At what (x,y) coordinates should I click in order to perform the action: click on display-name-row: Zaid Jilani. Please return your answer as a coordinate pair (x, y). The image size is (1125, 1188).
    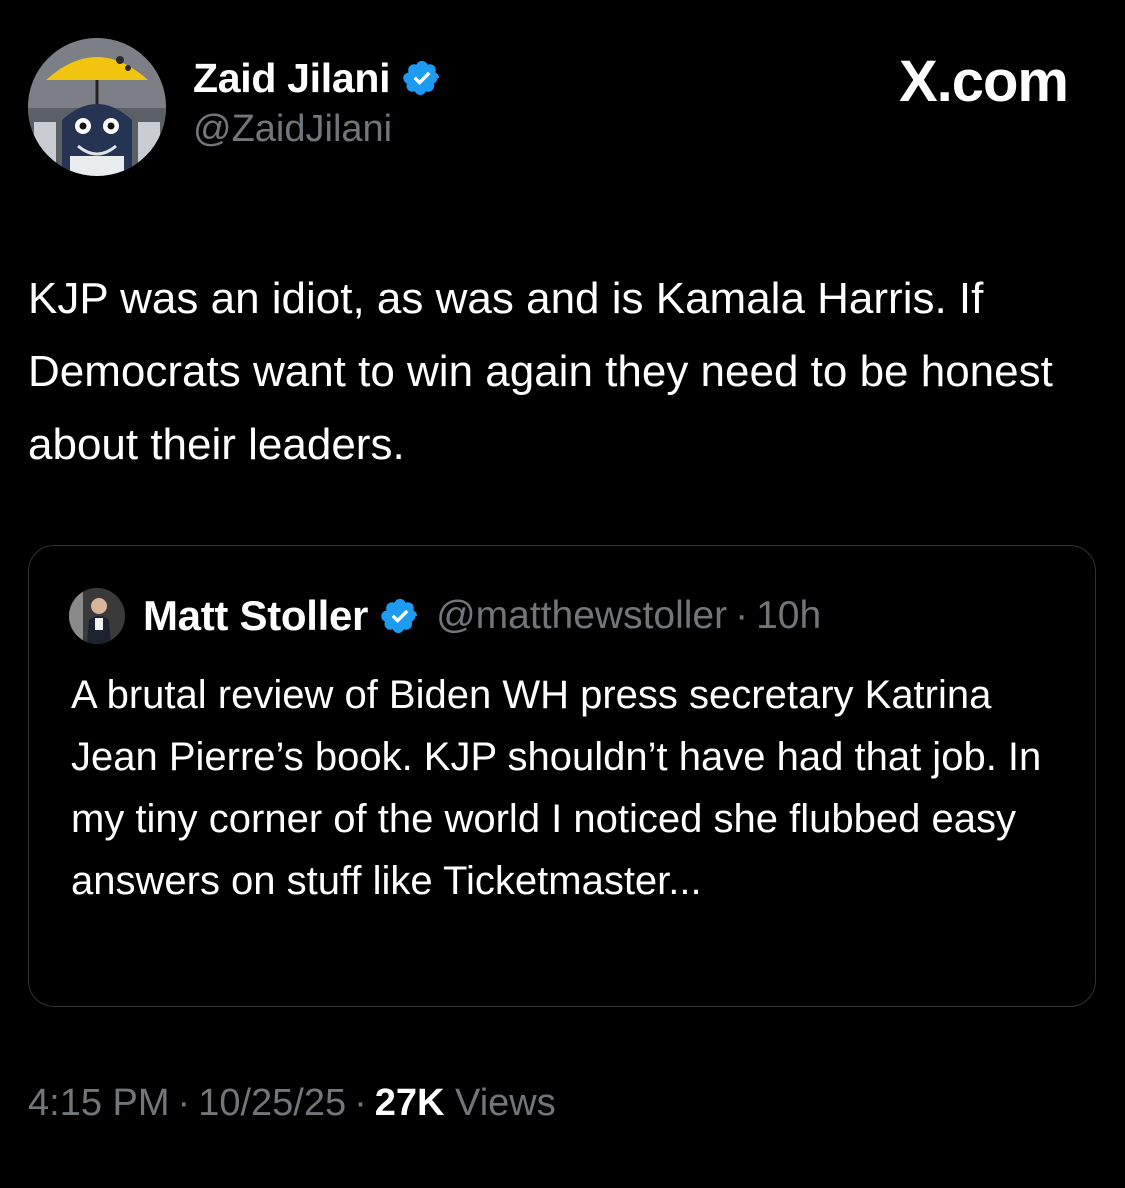
    Looking at the image, I should click on (317, 78).